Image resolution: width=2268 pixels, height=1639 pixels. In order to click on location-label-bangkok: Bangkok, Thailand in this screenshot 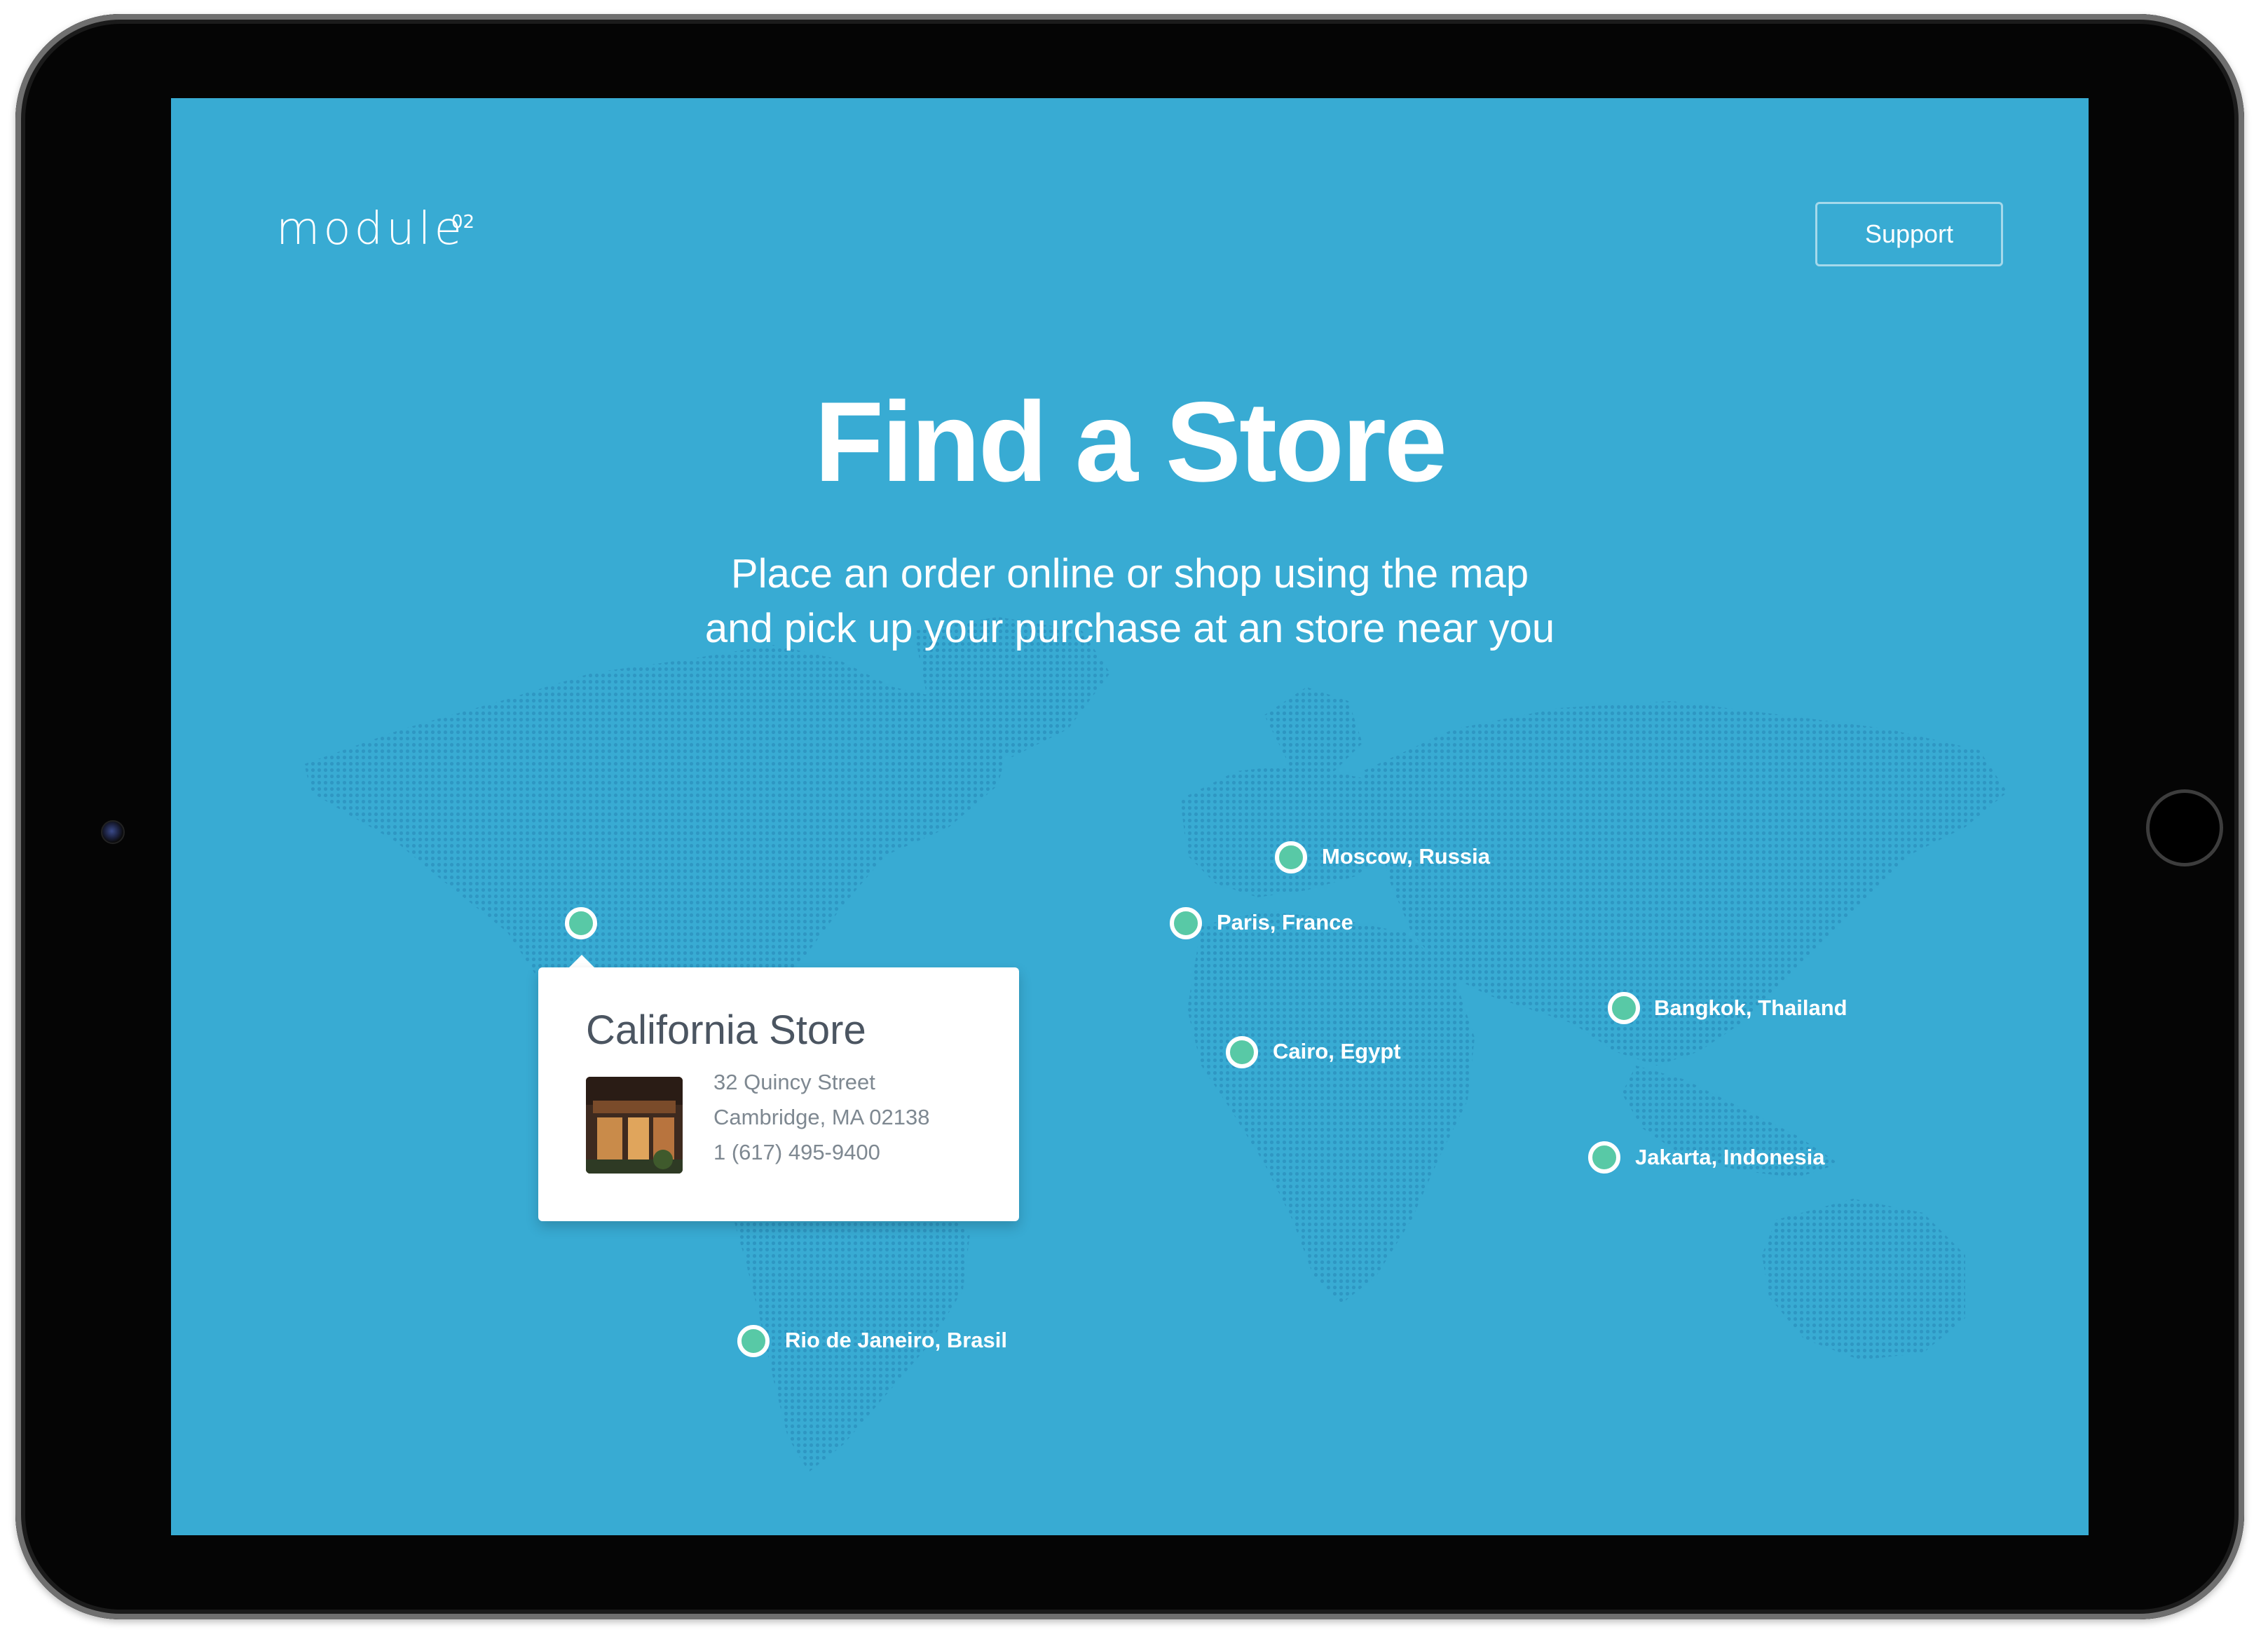, I will do `click(1750, 1008)`.